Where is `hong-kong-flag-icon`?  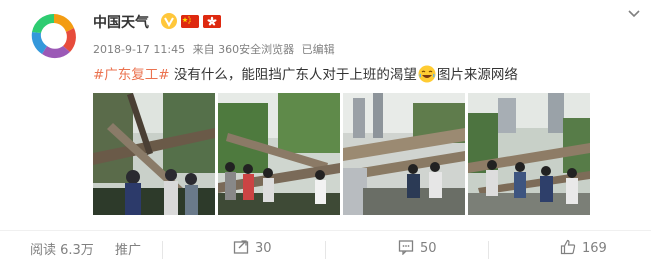 hong-kong-flag-icon is located at coordinates (212, 21).